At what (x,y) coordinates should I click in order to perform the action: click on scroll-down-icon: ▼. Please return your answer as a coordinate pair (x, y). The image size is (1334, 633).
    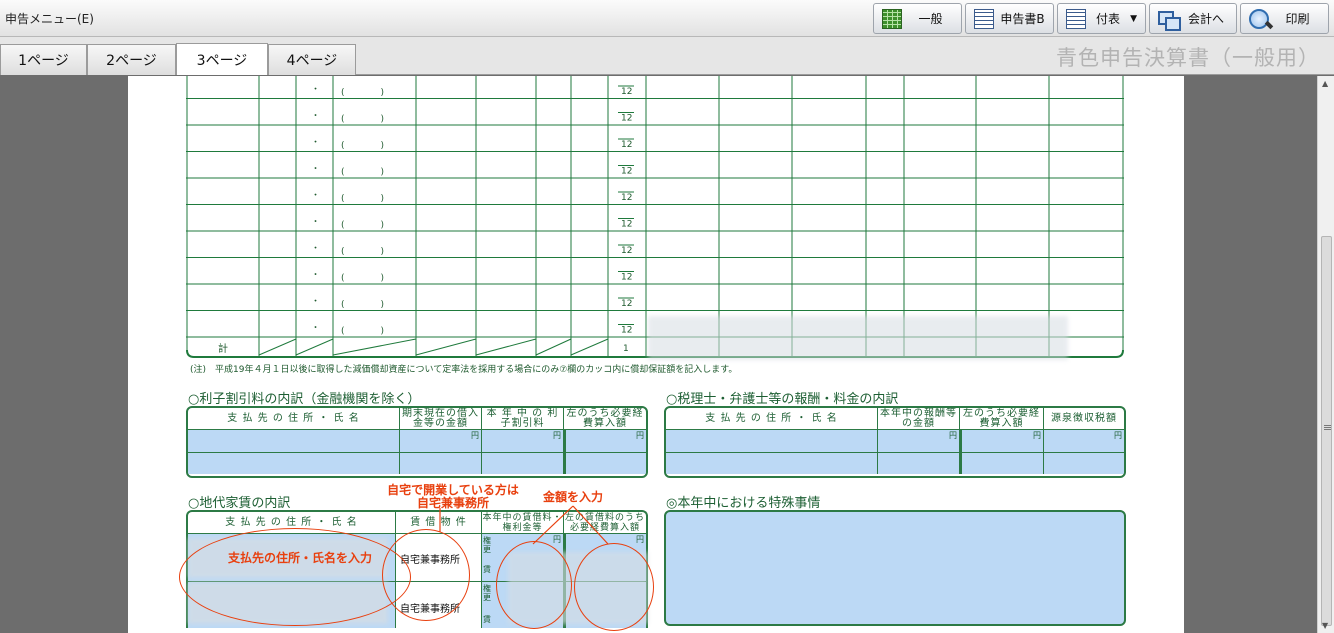
    Looking at the image, I should click on (1325, 625).